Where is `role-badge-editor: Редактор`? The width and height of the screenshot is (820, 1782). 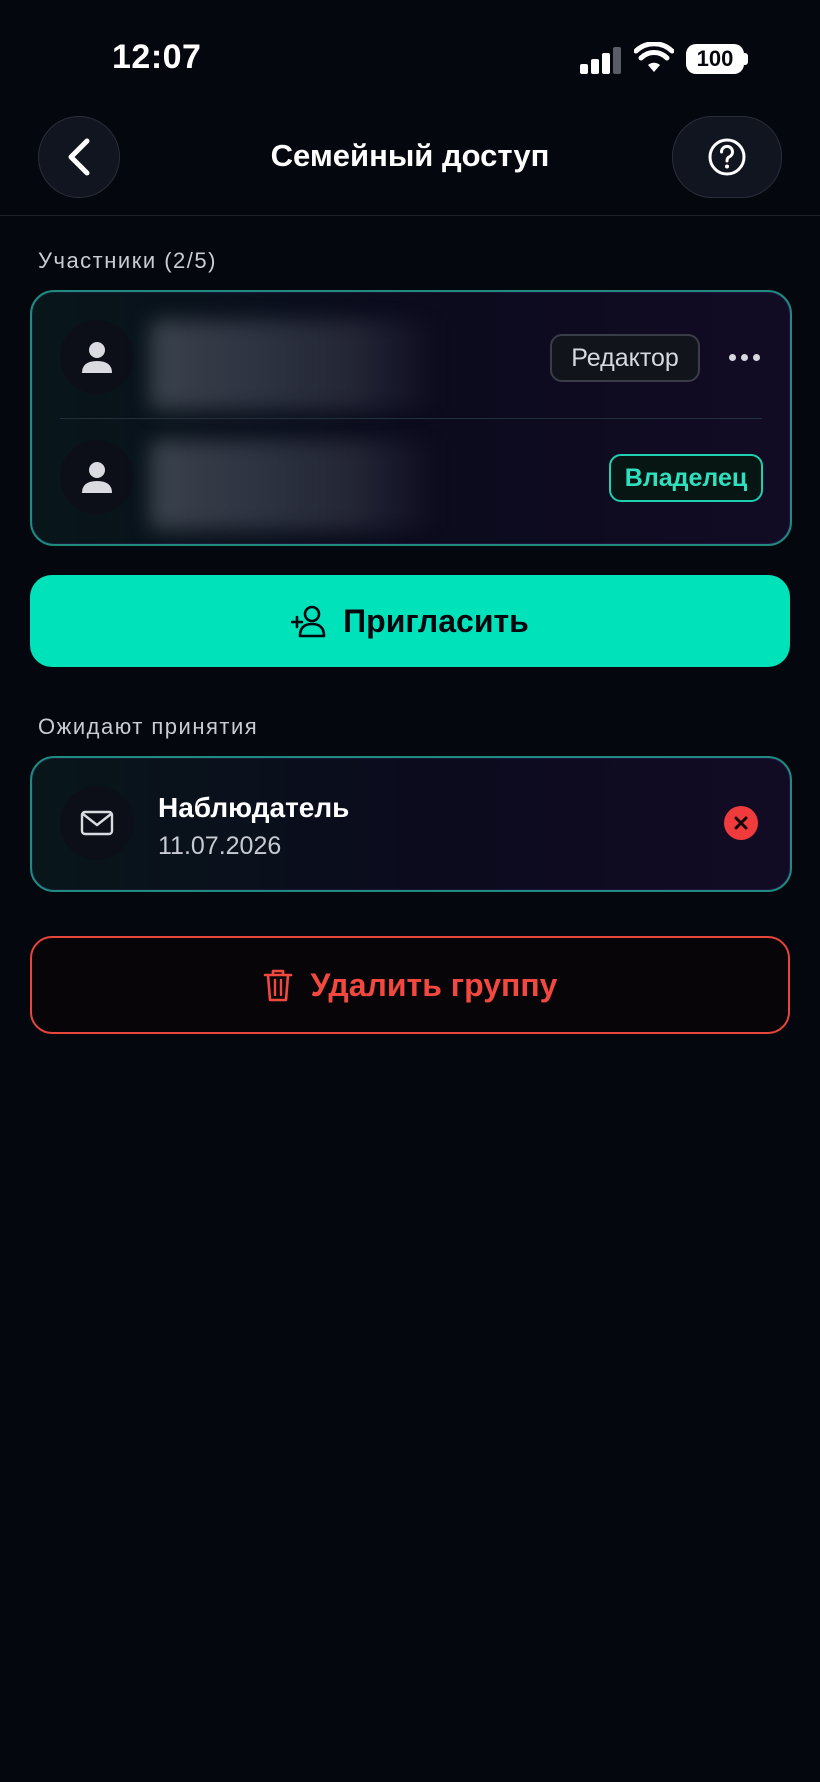
role-badge-editor: Редактор is located at coordinates (625, 358).